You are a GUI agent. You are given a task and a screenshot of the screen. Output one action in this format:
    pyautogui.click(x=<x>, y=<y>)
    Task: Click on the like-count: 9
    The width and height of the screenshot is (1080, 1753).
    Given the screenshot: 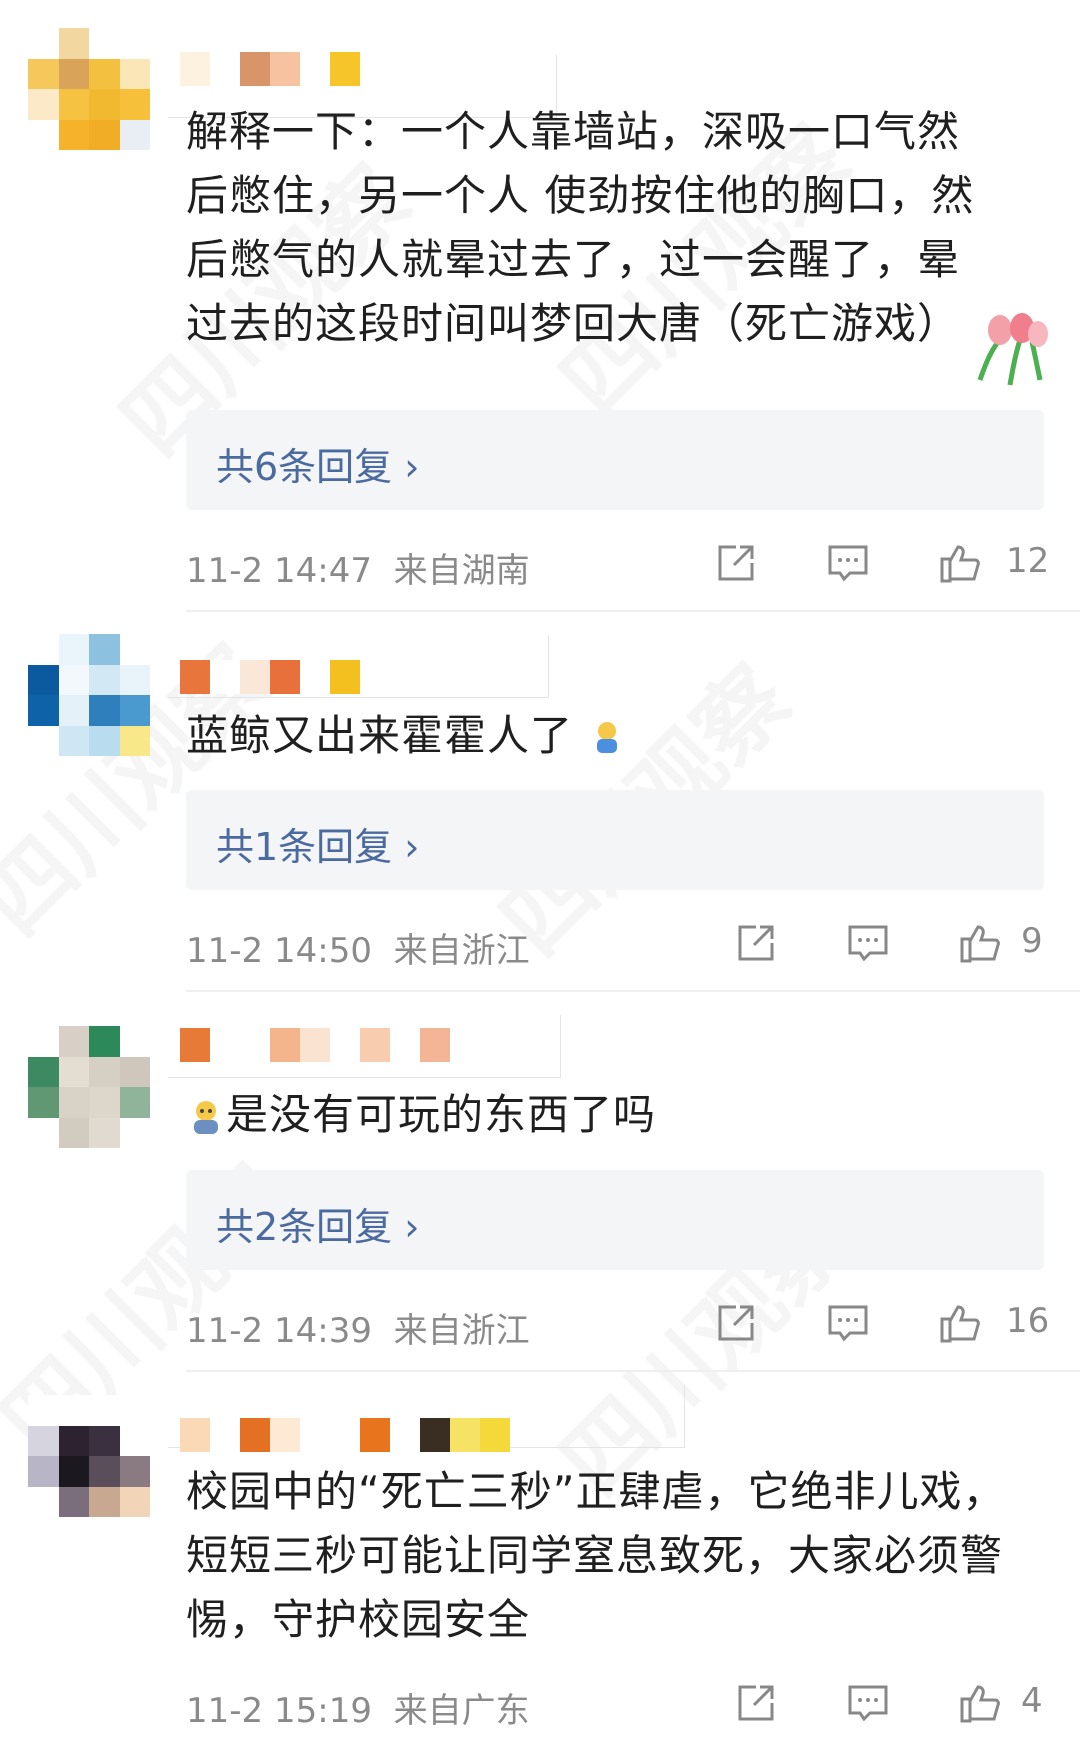 What is the action you would take?
    pyautogui.click(x=1032, y=941)
    